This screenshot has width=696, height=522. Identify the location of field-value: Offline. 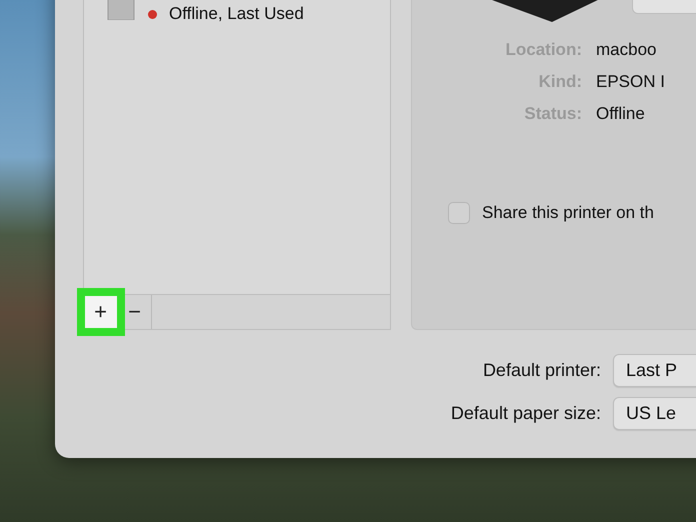
(621, 114).